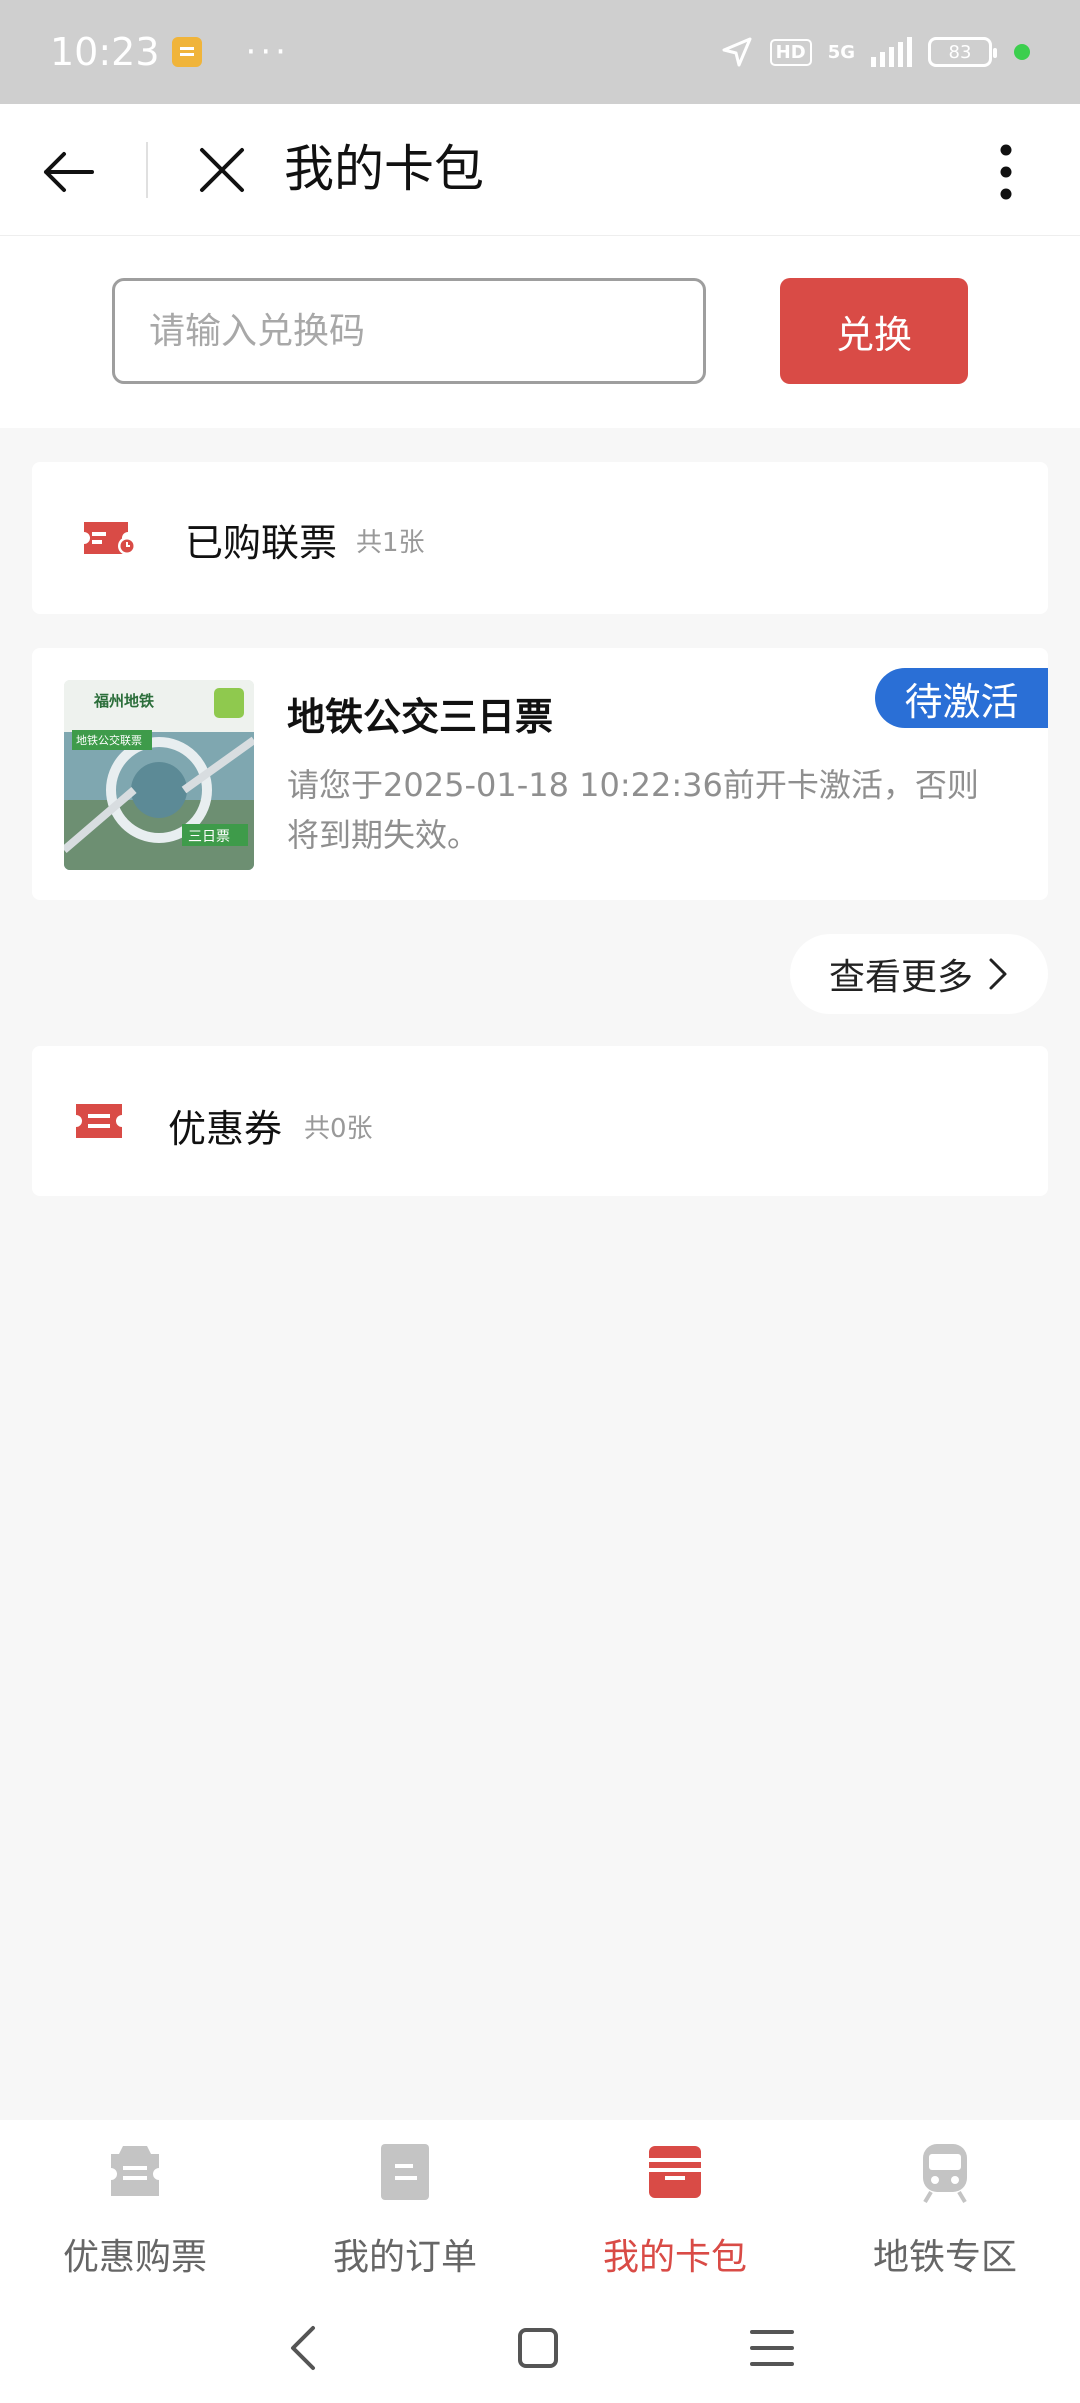 Image resolution: width=1080 pixels, height=2403 pixels. I want to click on redeem-section: 兑换, so click(540, 332).